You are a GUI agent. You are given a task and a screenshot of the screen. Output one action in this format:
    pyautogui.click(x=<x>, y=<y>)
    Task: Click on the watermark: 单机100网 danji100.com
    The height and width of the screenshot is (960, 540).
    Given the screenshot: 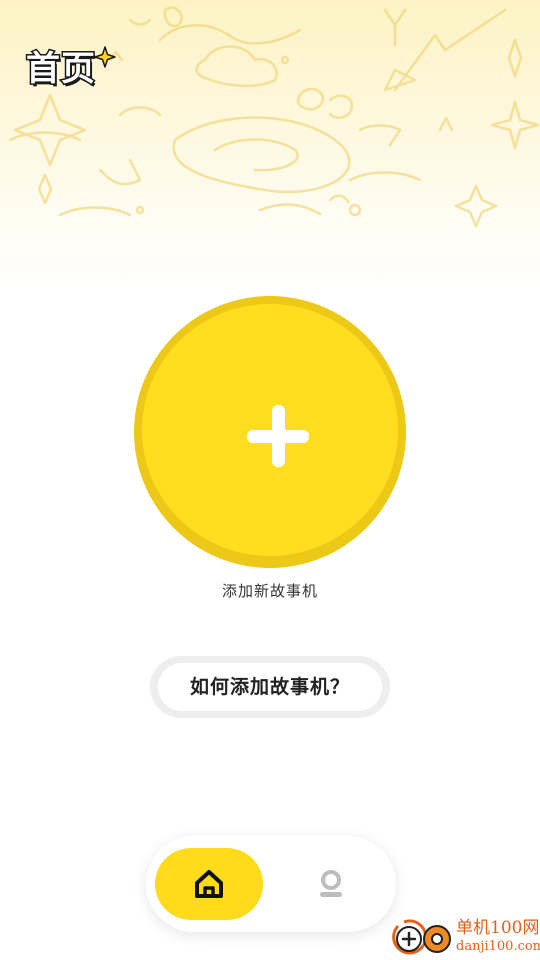 What is the action you would take?
    pyautogui.click(x=465, y=938)
    